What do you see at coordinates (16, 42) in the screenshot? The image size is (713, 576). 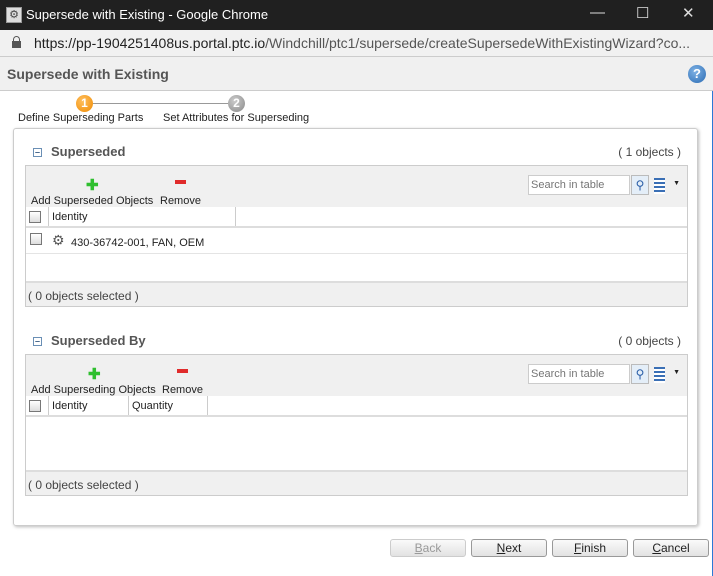 I see `lock-icon` at bounding box center [16, 42].